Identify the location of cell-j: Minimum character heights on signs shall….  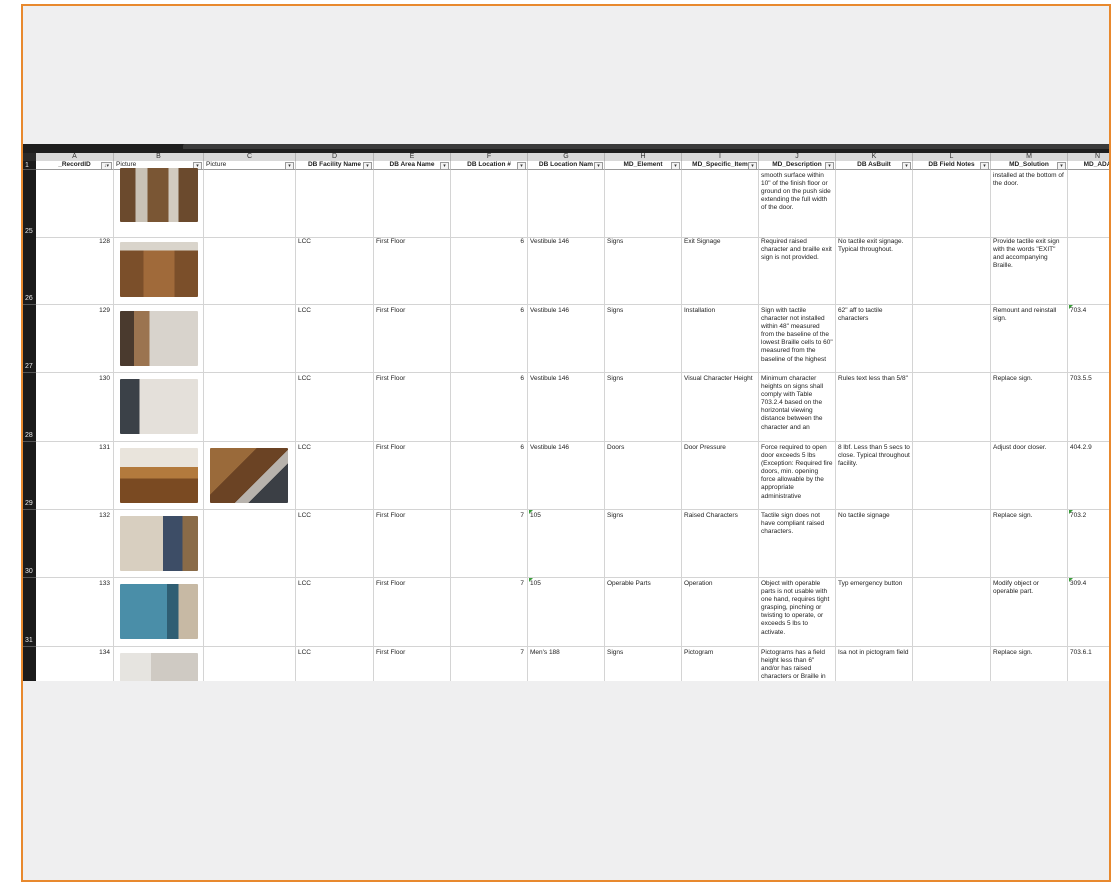
(797, 407).